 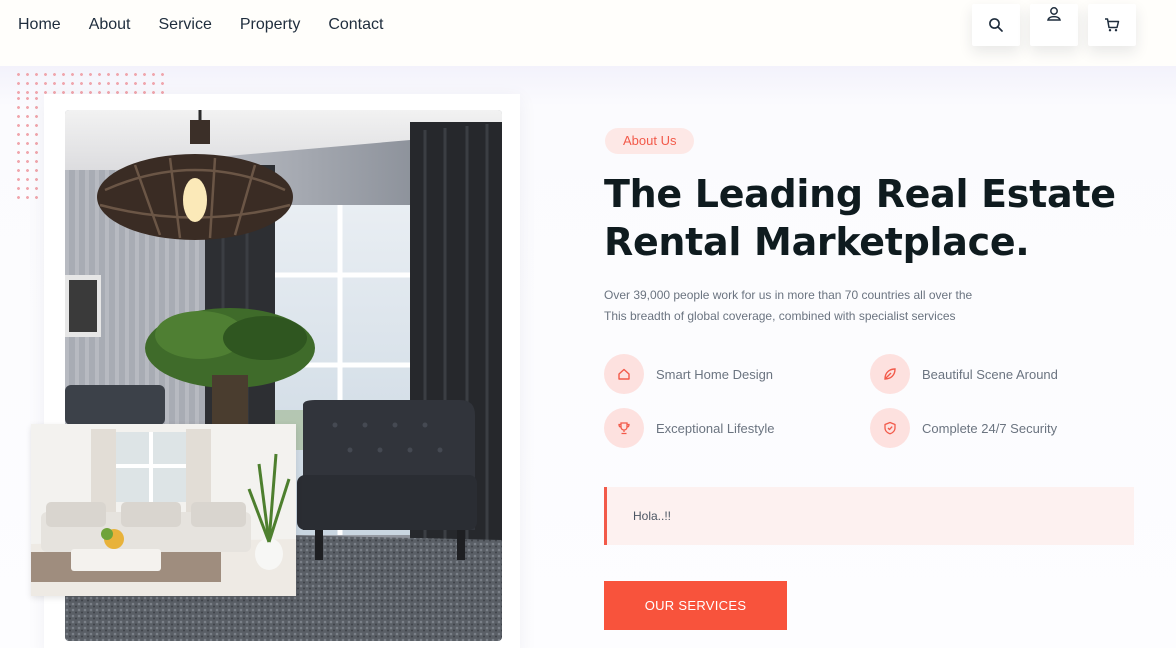 I want to click on feature-item: Smart Home Design, so click(x=737, y=374).